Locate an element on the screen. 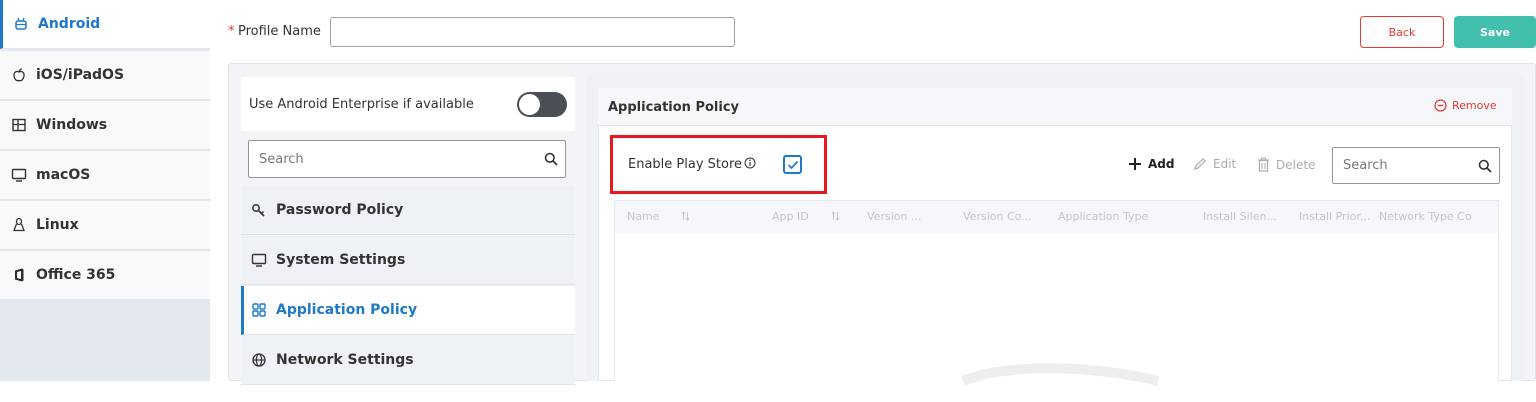 The height and width of the screenshot is (402, 1536). minus-circle-icon is located at coordinates (1440, 105).